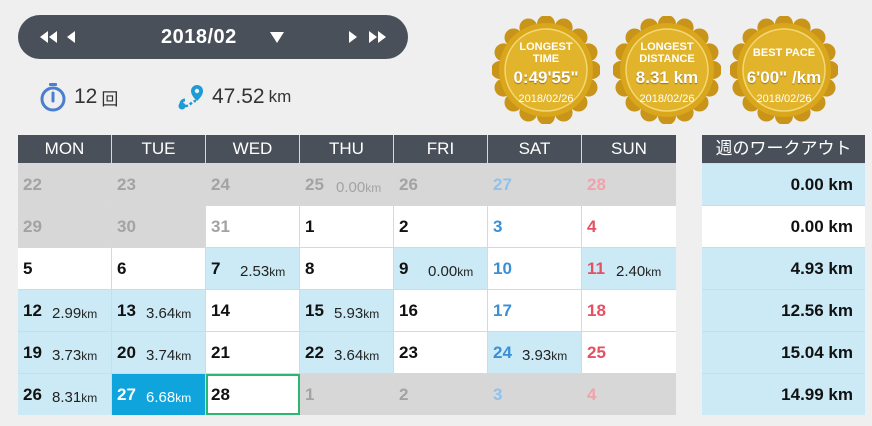  Describe the element at coordinates (190, 97) in the screenshot. I see `route-pin-icon` at that location.